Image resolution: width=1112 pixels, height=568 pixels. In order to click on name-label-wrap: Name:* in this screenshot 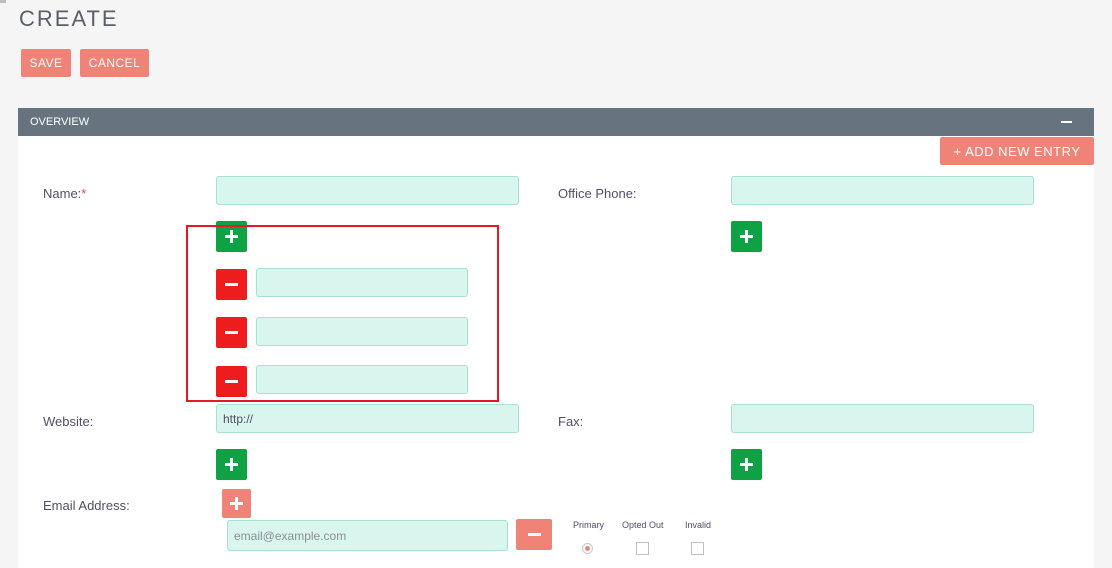, I will do `click(64, 193)`.